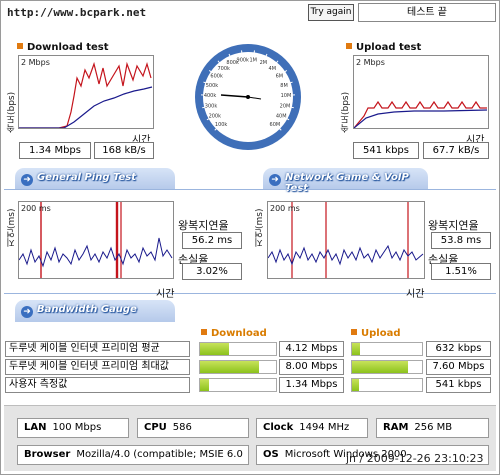 The height and width of the screenshot is (475, 500). What do you see at coordinates (97, 385) in the screenshot?
I see `bandwidth-row-label: 사용자 측정값` at bounding box center [97, 385].